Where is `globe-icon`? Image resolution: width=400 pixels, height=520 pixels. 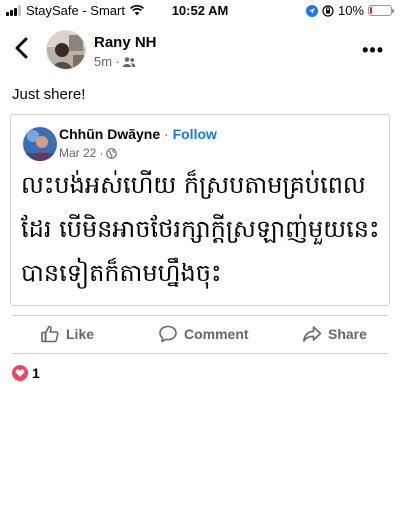 globe-icon is located at coordinates (112, 153).